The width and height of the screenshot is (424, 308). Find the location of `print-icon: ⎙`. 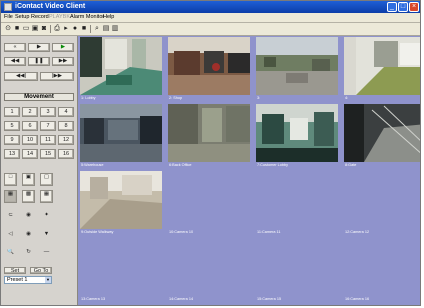

print-icon: ⎙ is located at coordinates (57, 29).